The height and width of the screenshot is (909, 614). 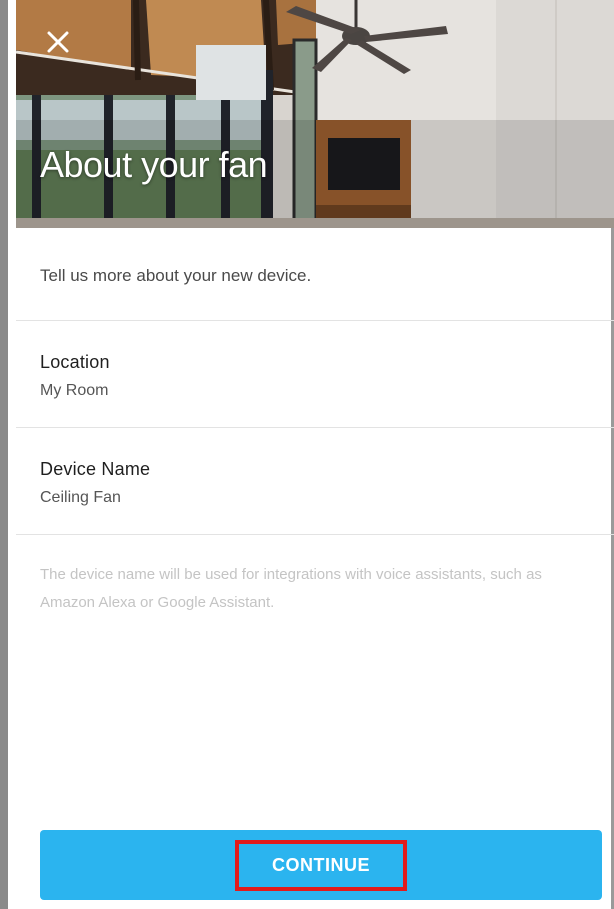 What do you see at coordinates (315, 374) in the screenshot?
I see `location-field: Location My Room` at bounding box center [315, 374].